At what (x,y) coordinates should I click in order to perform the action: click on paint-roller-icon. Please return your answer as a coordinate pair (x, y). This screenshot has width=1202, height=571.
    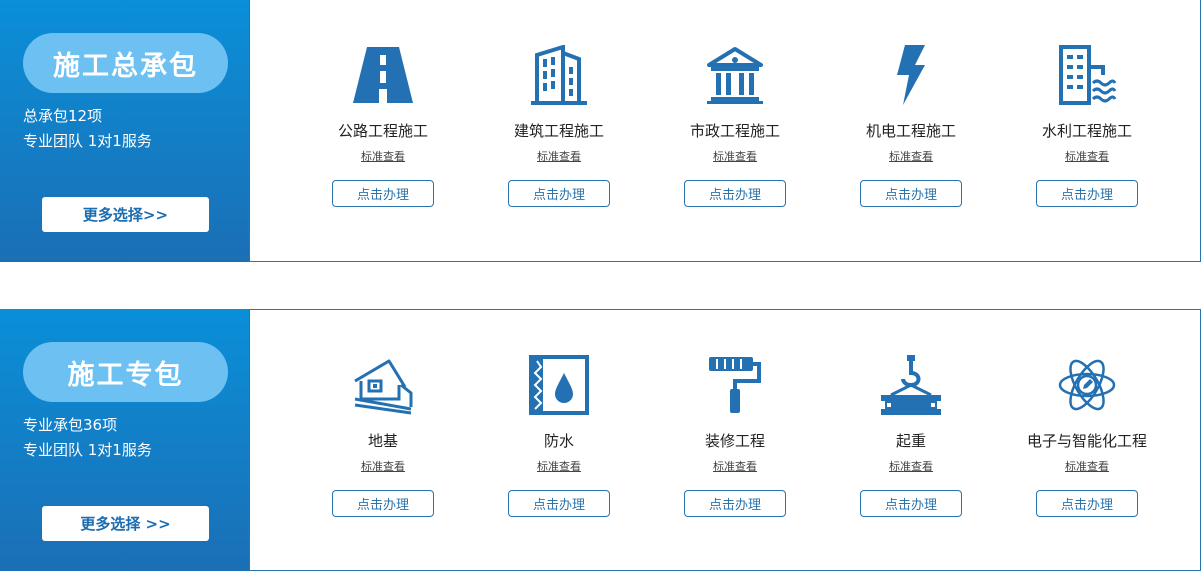
    Looking at the image, I should click on (735, 385).